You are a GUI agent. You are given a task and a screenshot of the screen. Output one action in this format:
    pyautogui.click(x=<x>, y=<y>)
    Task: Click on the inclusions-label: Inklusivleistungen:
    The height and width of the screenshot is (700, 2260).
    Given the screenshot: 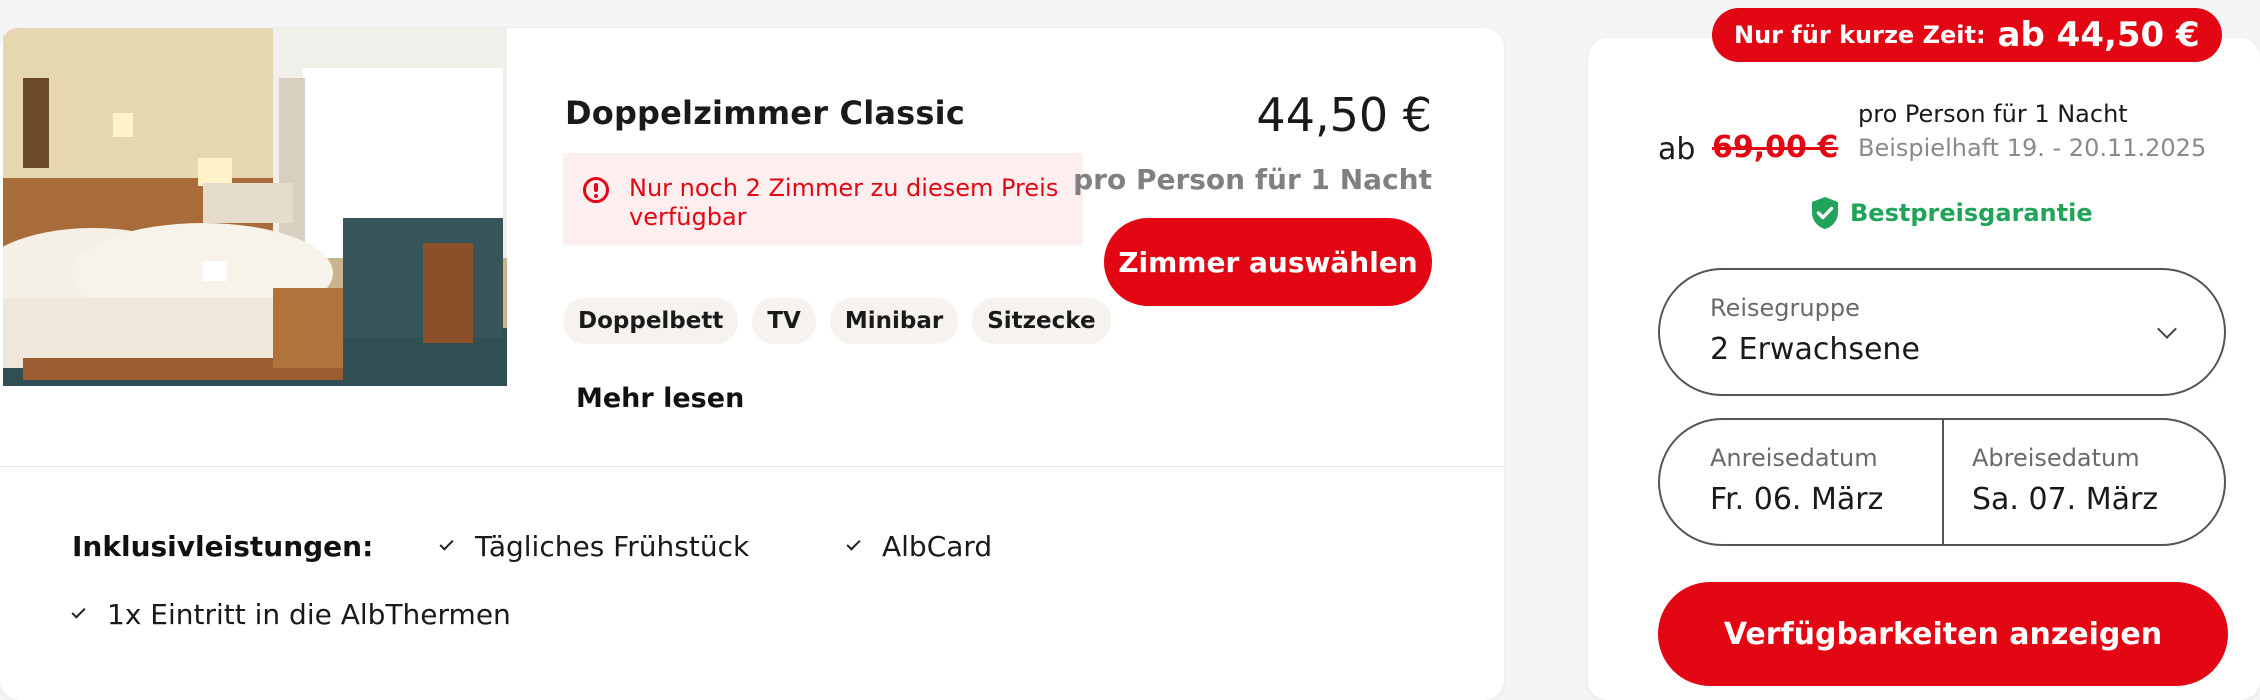 What is the action you would take?
    pyautogui.click(x=223, y=546)
    